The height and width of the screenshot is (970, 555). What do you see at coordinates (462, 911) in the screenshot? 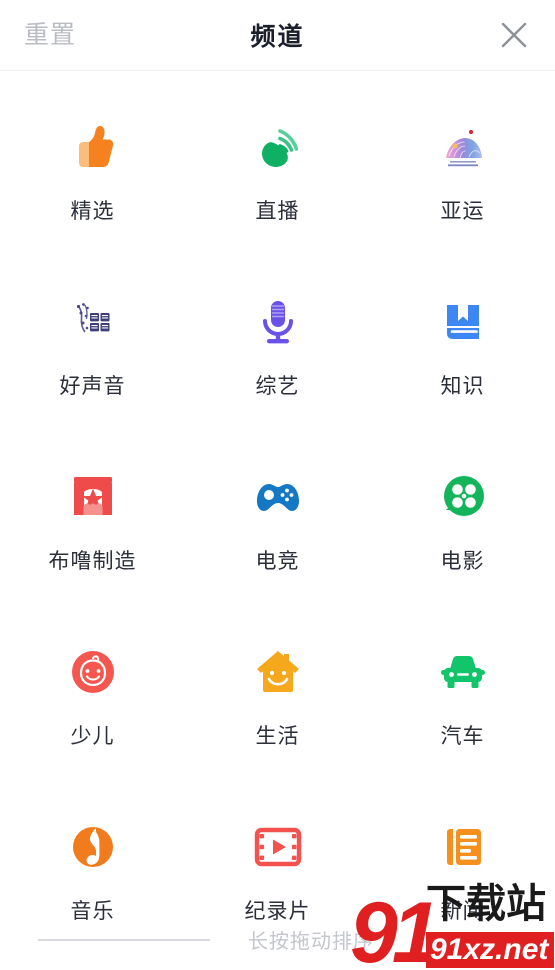
I see `channel-label: 新闻` at bounding box center [462, 911].